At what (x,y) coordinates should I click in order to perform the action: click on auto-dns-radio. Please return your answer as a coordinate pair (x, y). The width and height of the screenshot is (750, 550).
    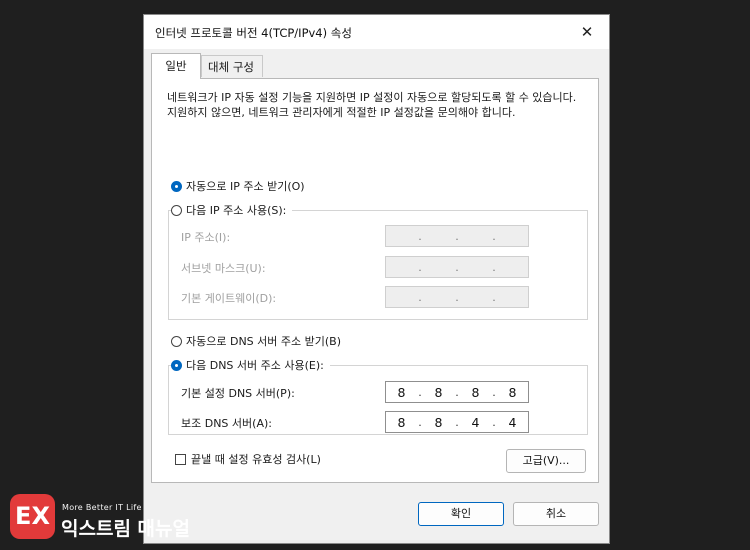
    Looking at the image, I should click on (176, 341).